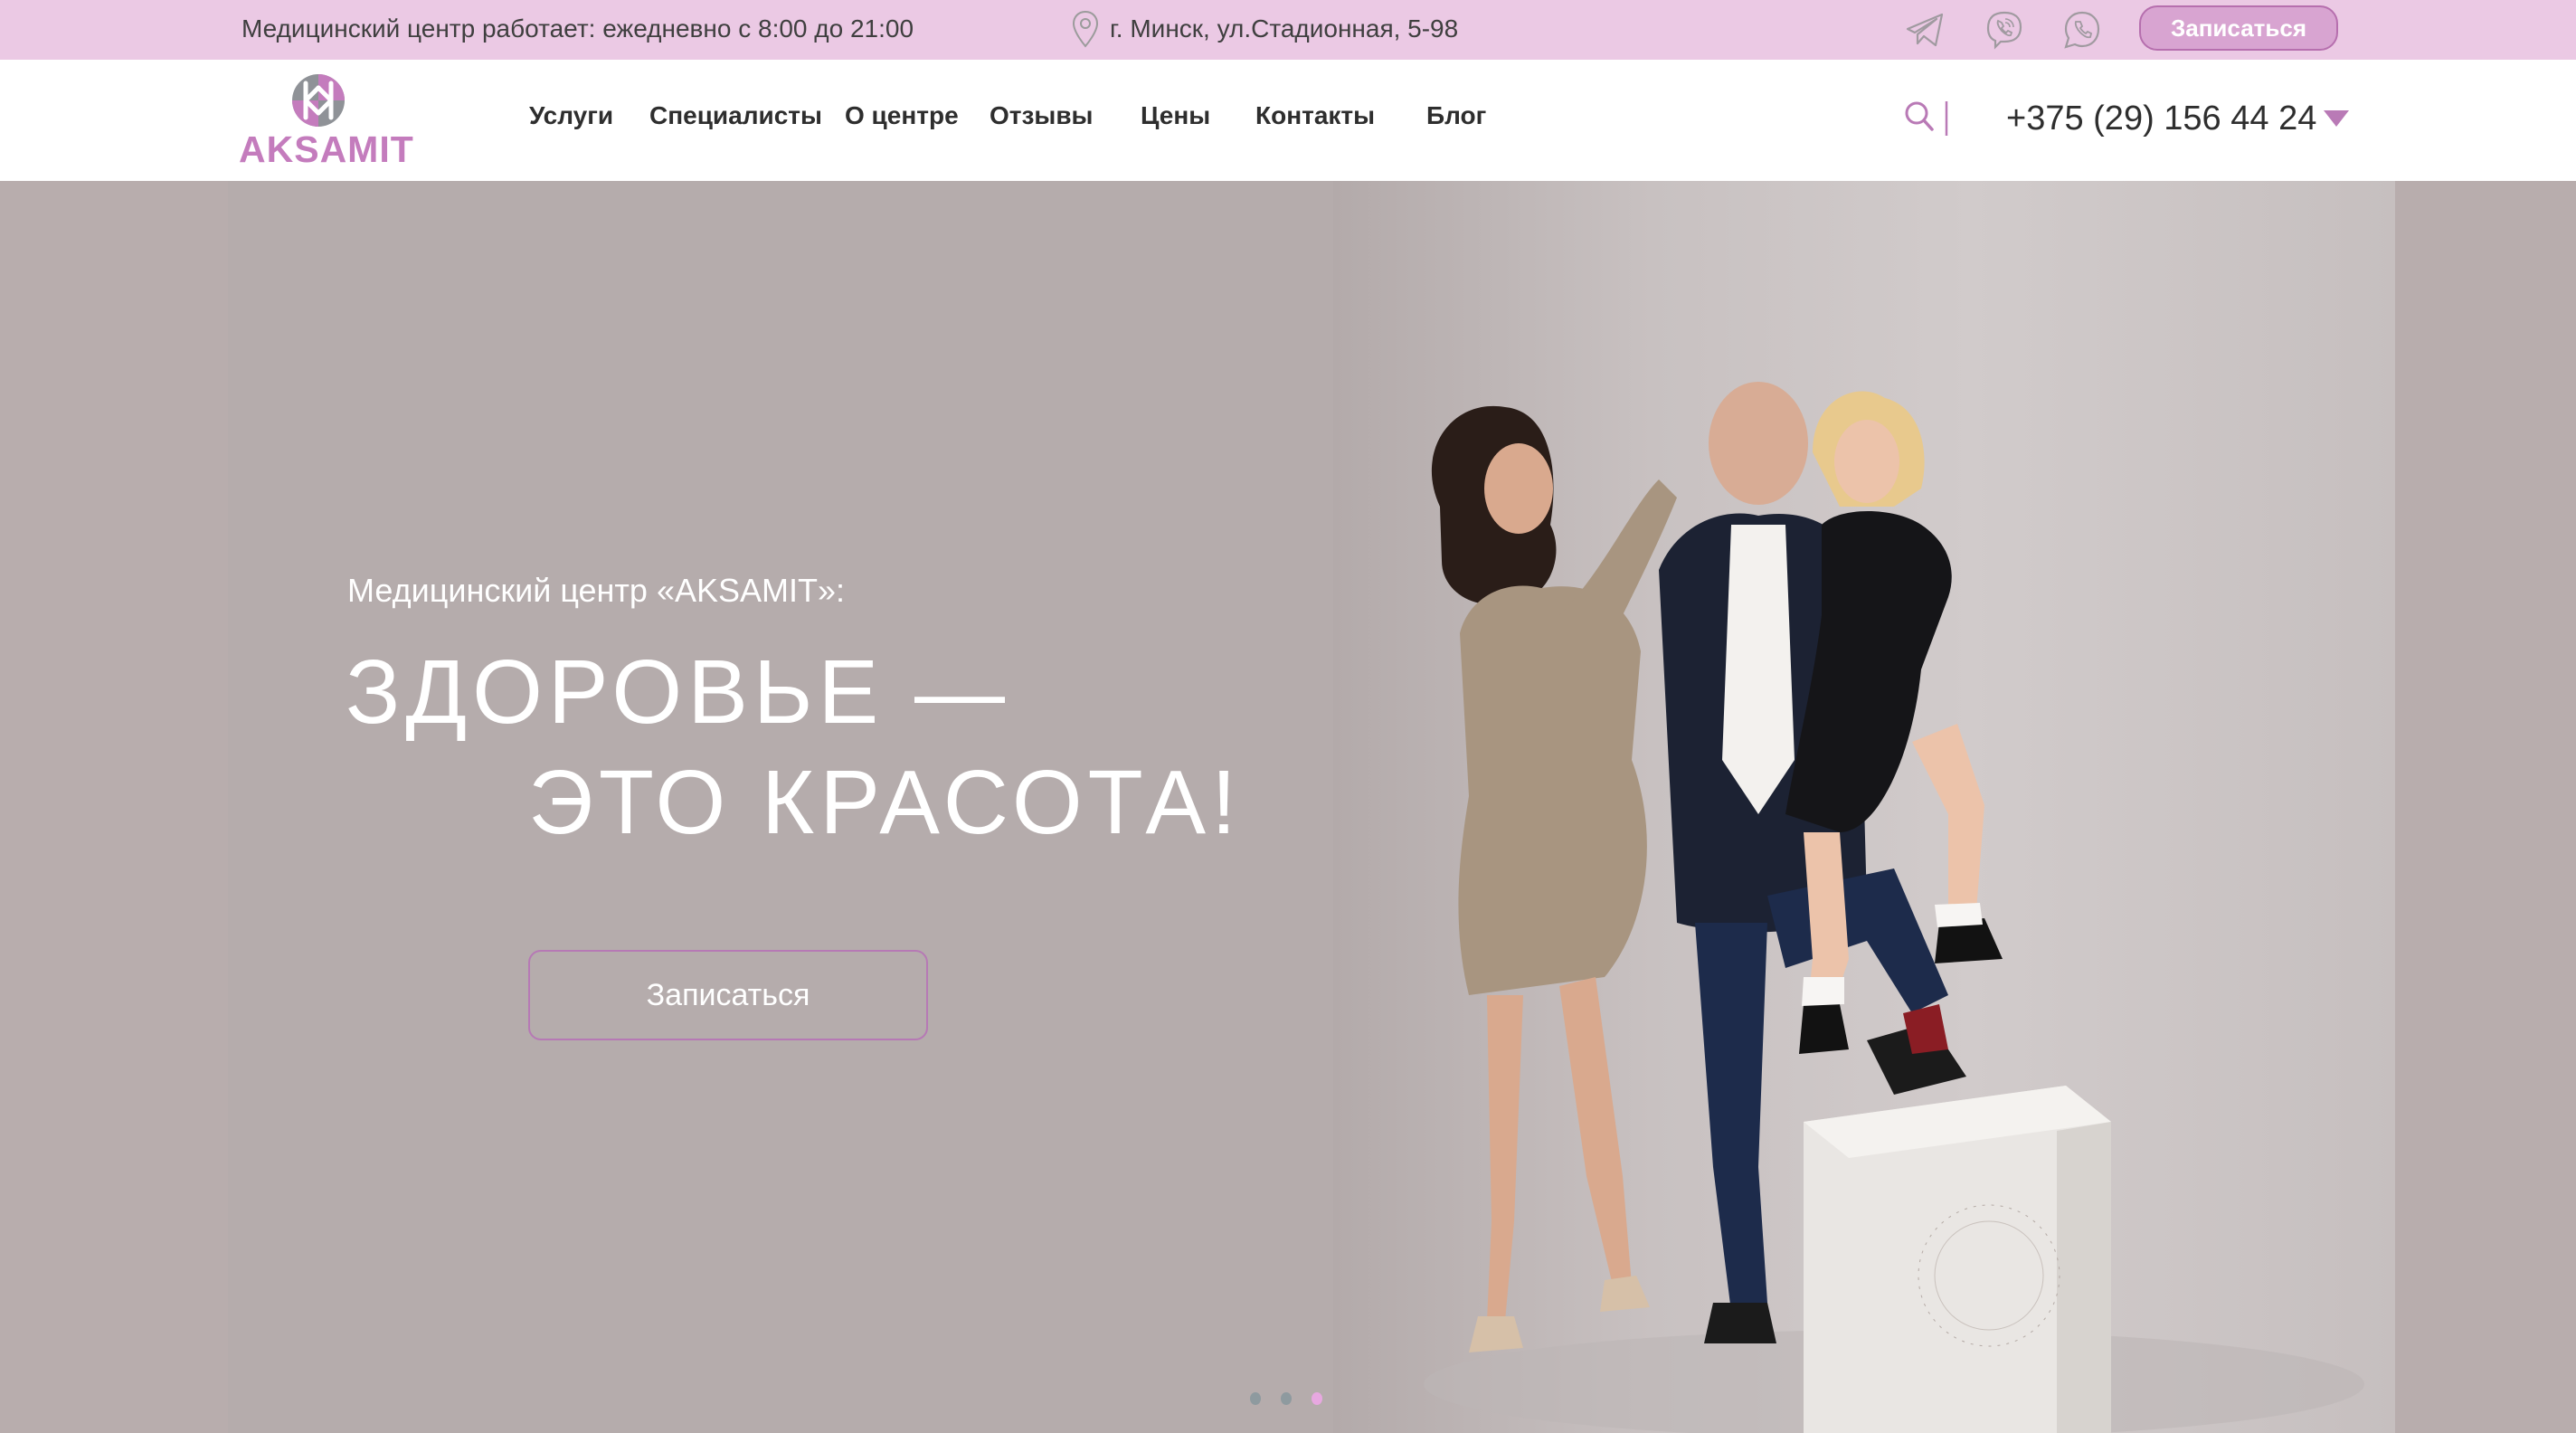 The width and height of the screenshot is (2576, 1433). What do you see at coordinates (1175, 119) in the screenshot?
I see `nav-prices: Цены` at bounding box center [1175, 119].